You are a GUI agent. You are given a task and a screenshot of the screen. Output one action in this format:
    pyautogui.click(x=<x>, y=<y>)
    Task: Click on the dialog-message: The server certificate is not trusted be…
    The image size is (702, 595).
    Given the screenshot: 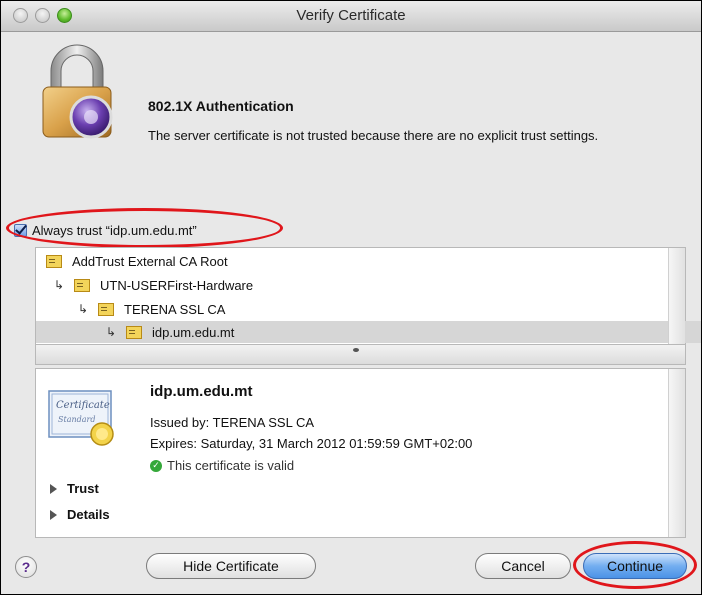 What is the action you would take?
    pyautogui.click(x=373, y=135)
    